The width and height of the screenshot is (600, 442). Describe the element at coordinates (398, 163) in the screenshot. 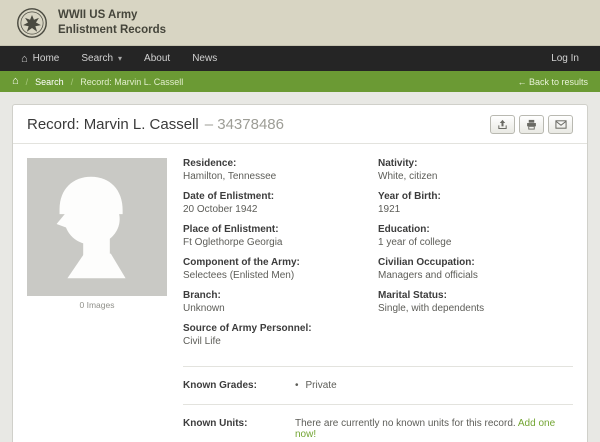

I see `field-label: Nativity:` at that location.